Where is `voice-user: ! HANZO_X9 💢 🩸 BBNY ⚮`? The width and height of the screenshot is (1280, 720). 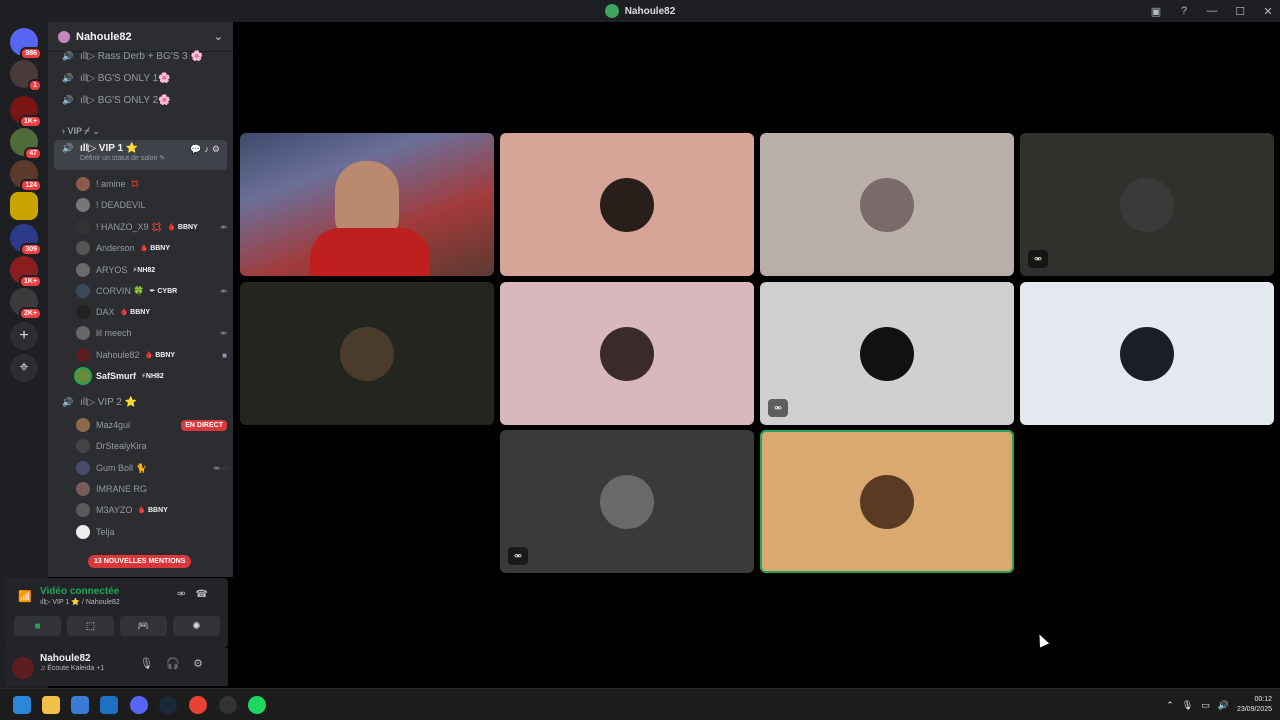 voice-user: ! HANZO_X9 💢 🩸 BBNY ⚮ is located at coordinates (151, 227).